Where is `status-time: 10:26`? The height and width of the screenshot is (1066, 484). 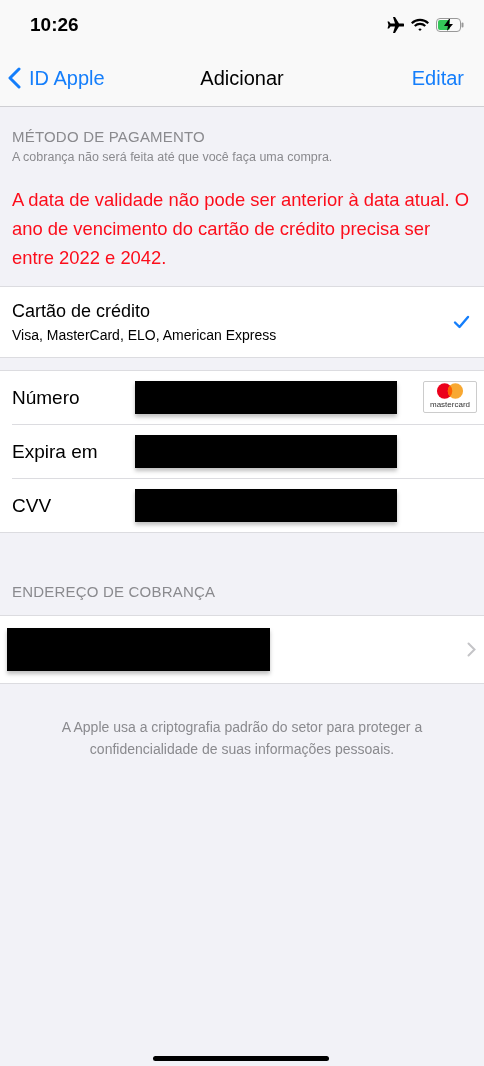
status-time: 10:26 is located at coordinates (54, 25).